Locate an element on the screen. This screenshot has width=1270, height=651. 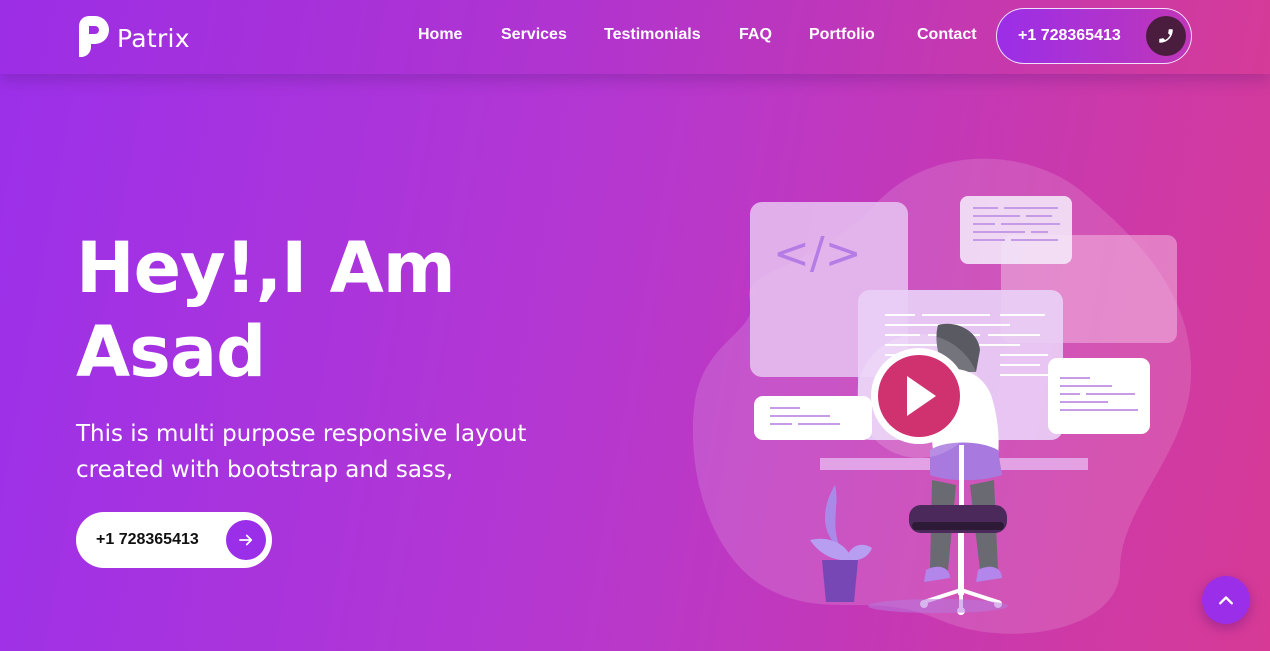
nav-link-faq: FAQ is located at coordinates (755, 35).